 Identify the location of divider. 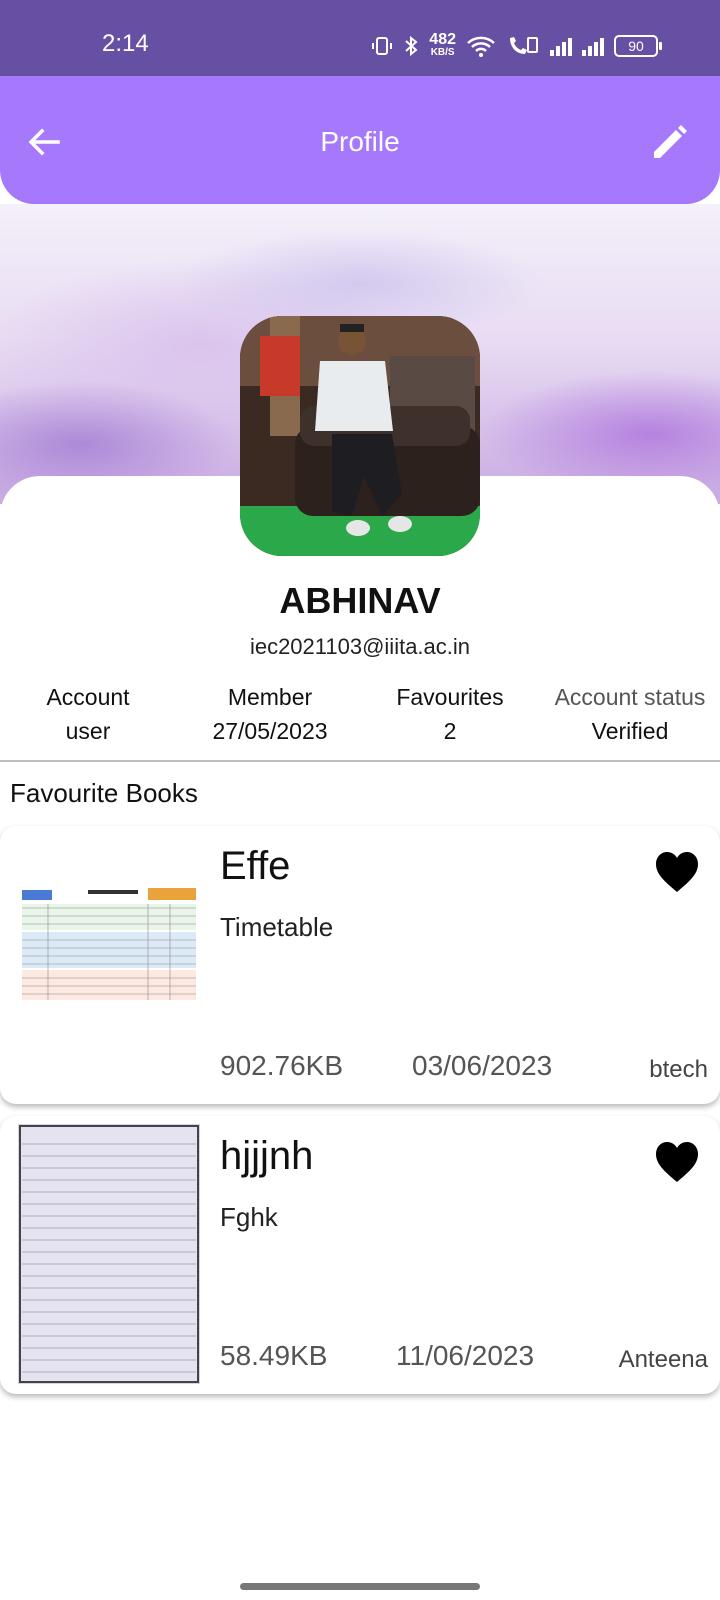
(360, 761).